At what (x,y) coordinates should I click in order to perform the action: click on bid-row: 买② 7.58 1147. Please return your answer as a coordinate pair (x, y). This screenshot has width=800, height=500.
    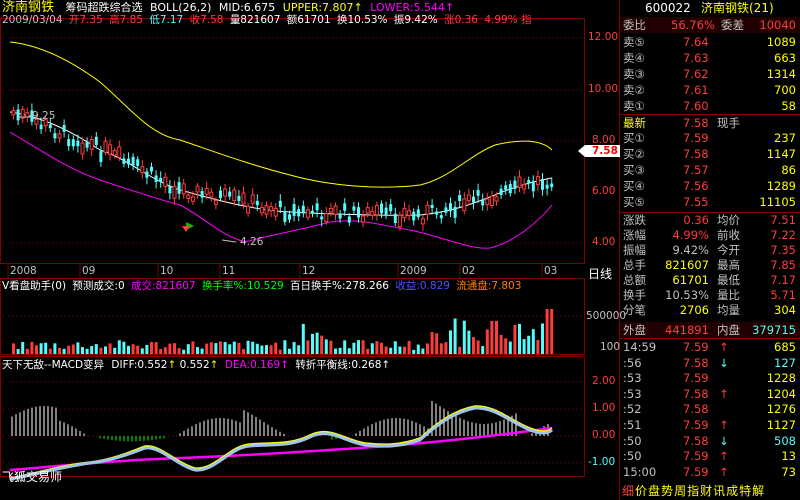
    Looking at the image, I should click on (709, 154).